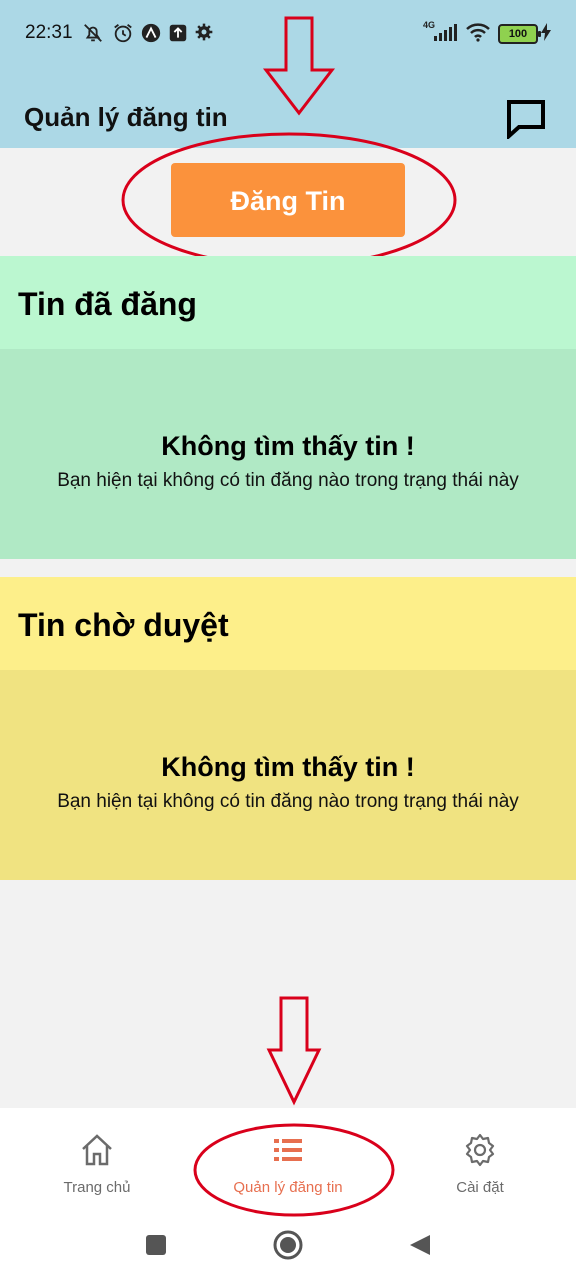 The height and width of the screenshot is (1280, 576). What do you see at coordinates (204, 32) in the screenshot?
I see `settings-status-icon` at bounding box center [204, 32].